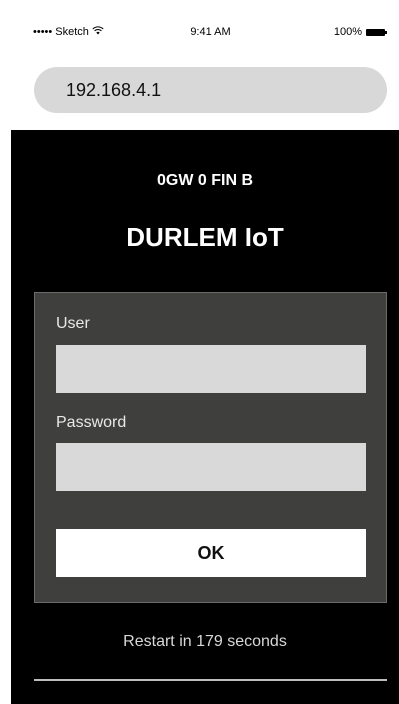 Image resolution: width=399 pixels, height=704 pixels. I want to click on password-input, so click(211, 467).